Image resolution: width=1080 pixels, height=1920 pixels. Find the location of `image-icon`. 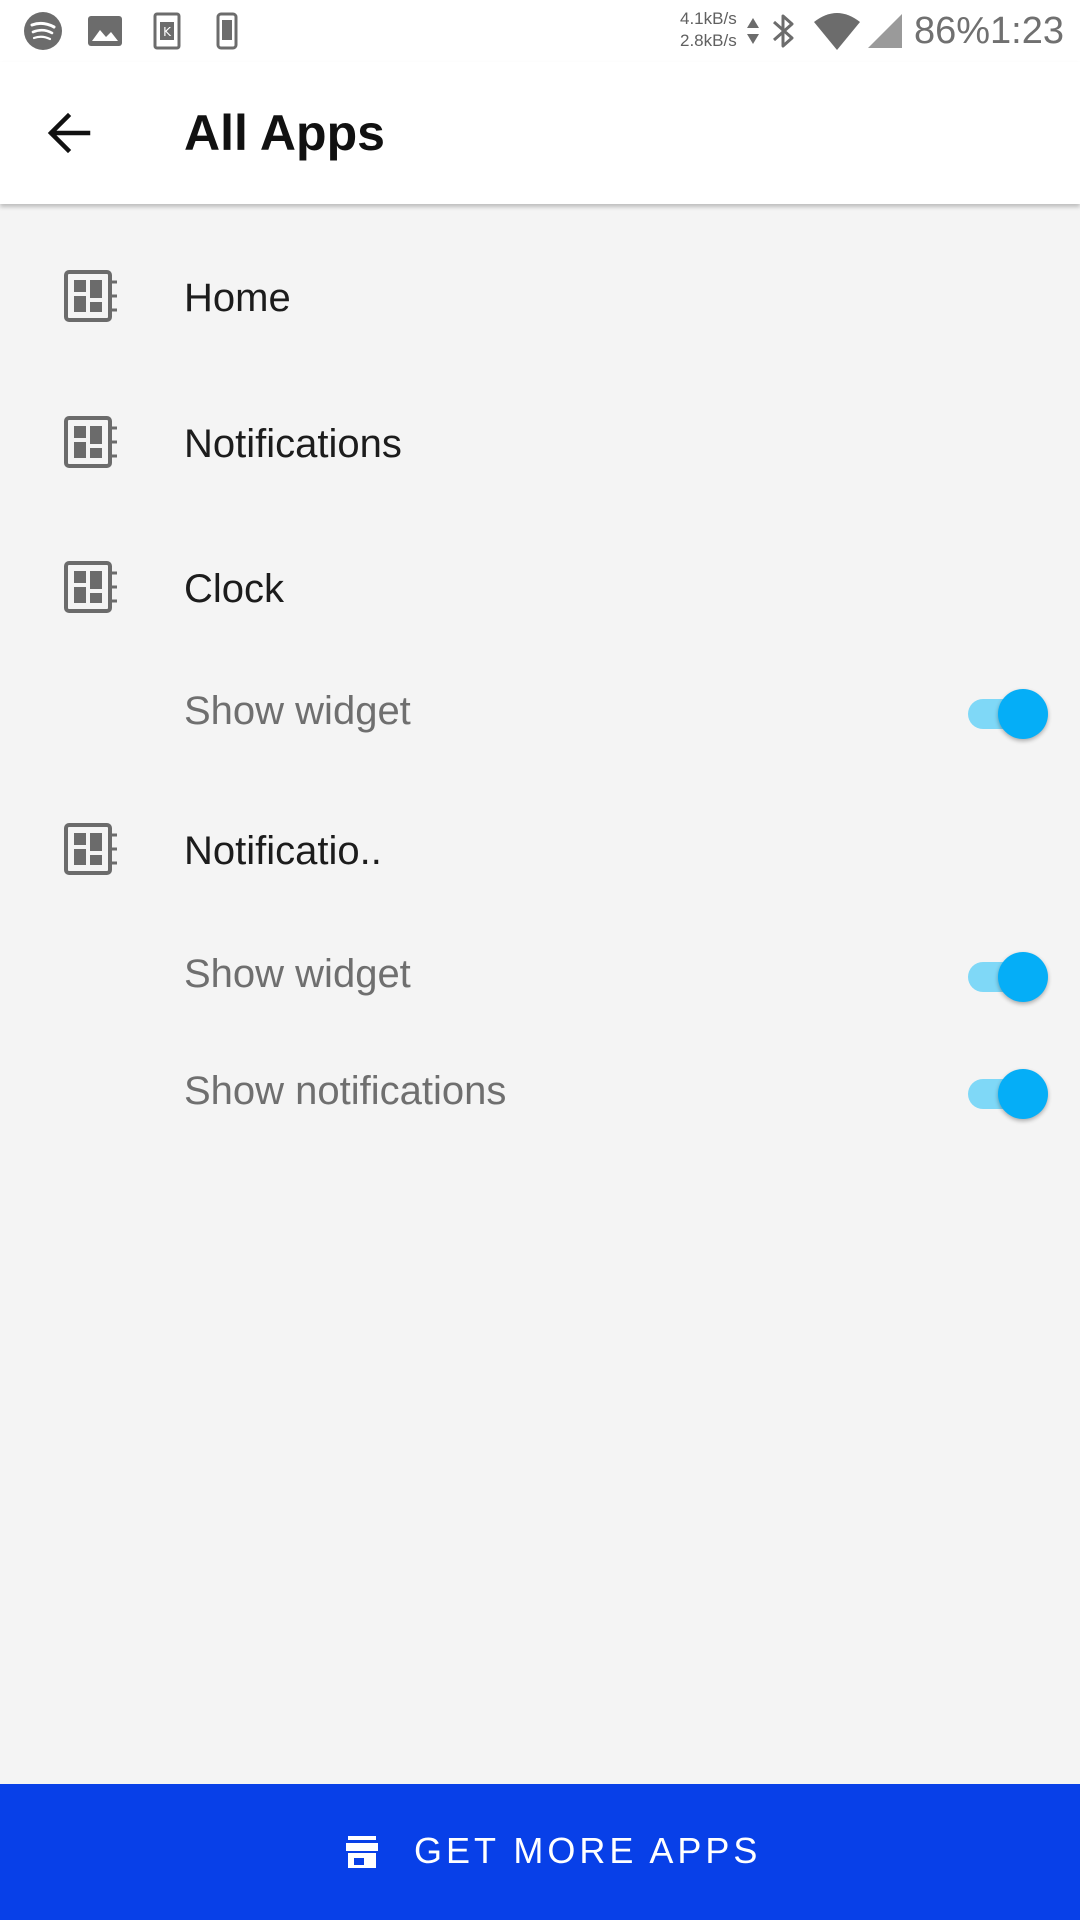

image-icon is located at coordinates (105, 31).